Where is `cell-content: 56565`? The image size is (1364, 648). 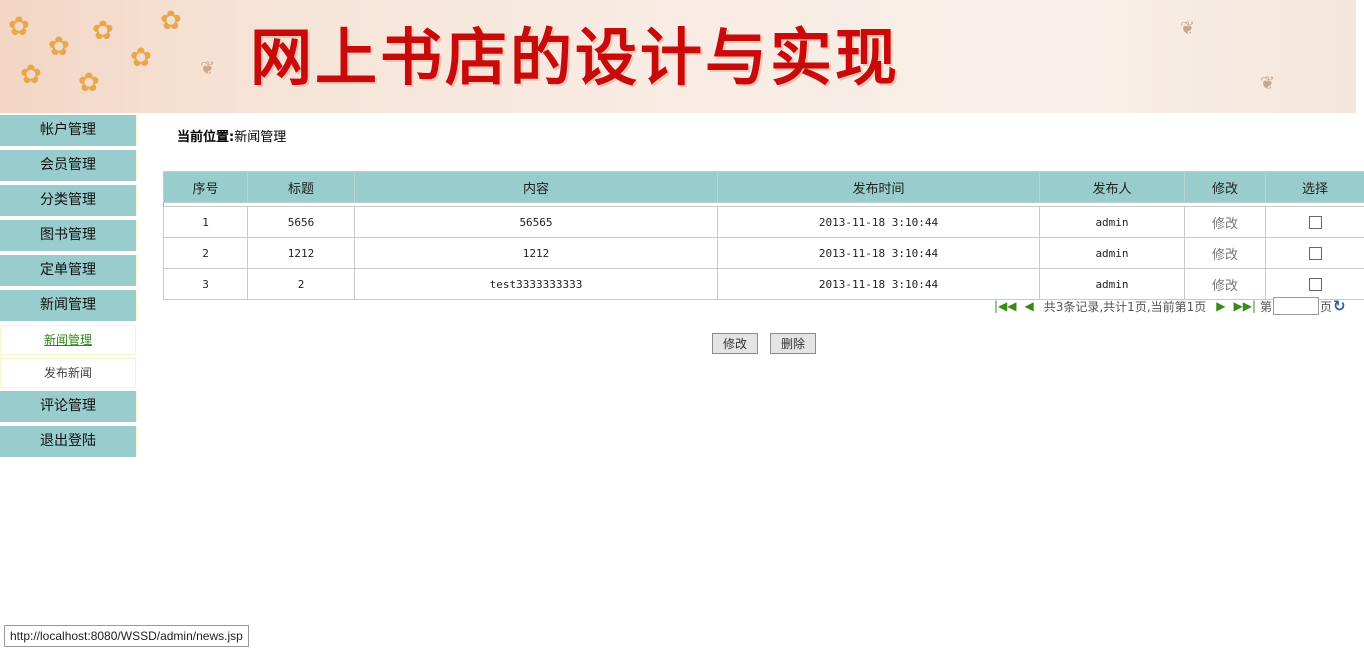 cell-content: 56565 is located at coordinates (536, 222).